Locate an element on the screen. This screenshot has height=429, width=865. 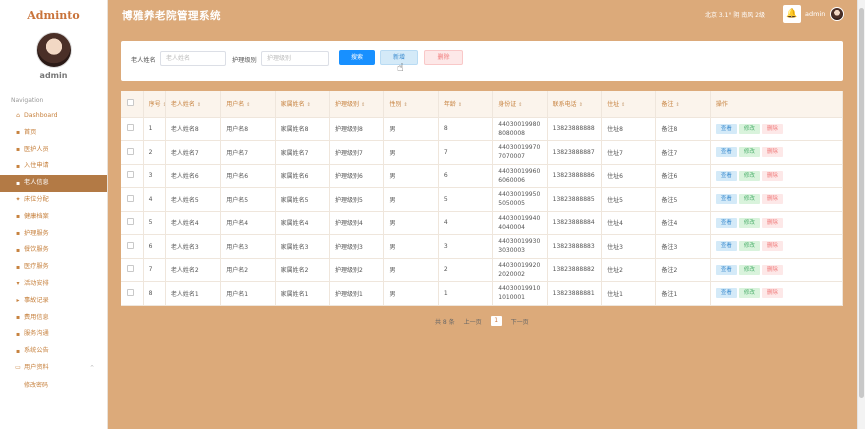
care-level-input: 护理级别 is located at coordinates (295, 58).